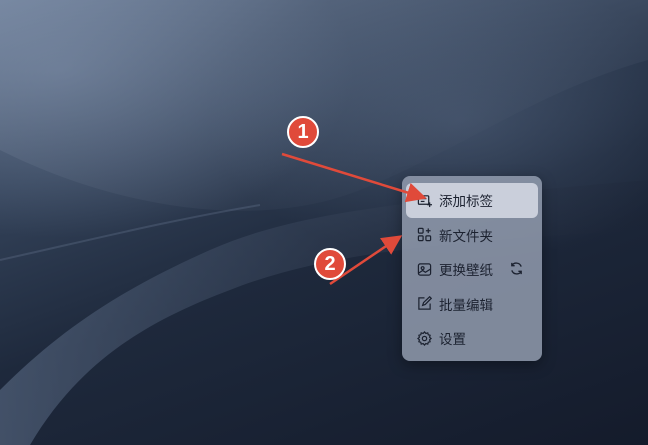 The image size is (648, 445). What do you see at coordinates (424, 200) in the screenshot?
I see `tag-add-icon` at bounding box center [424, 200].